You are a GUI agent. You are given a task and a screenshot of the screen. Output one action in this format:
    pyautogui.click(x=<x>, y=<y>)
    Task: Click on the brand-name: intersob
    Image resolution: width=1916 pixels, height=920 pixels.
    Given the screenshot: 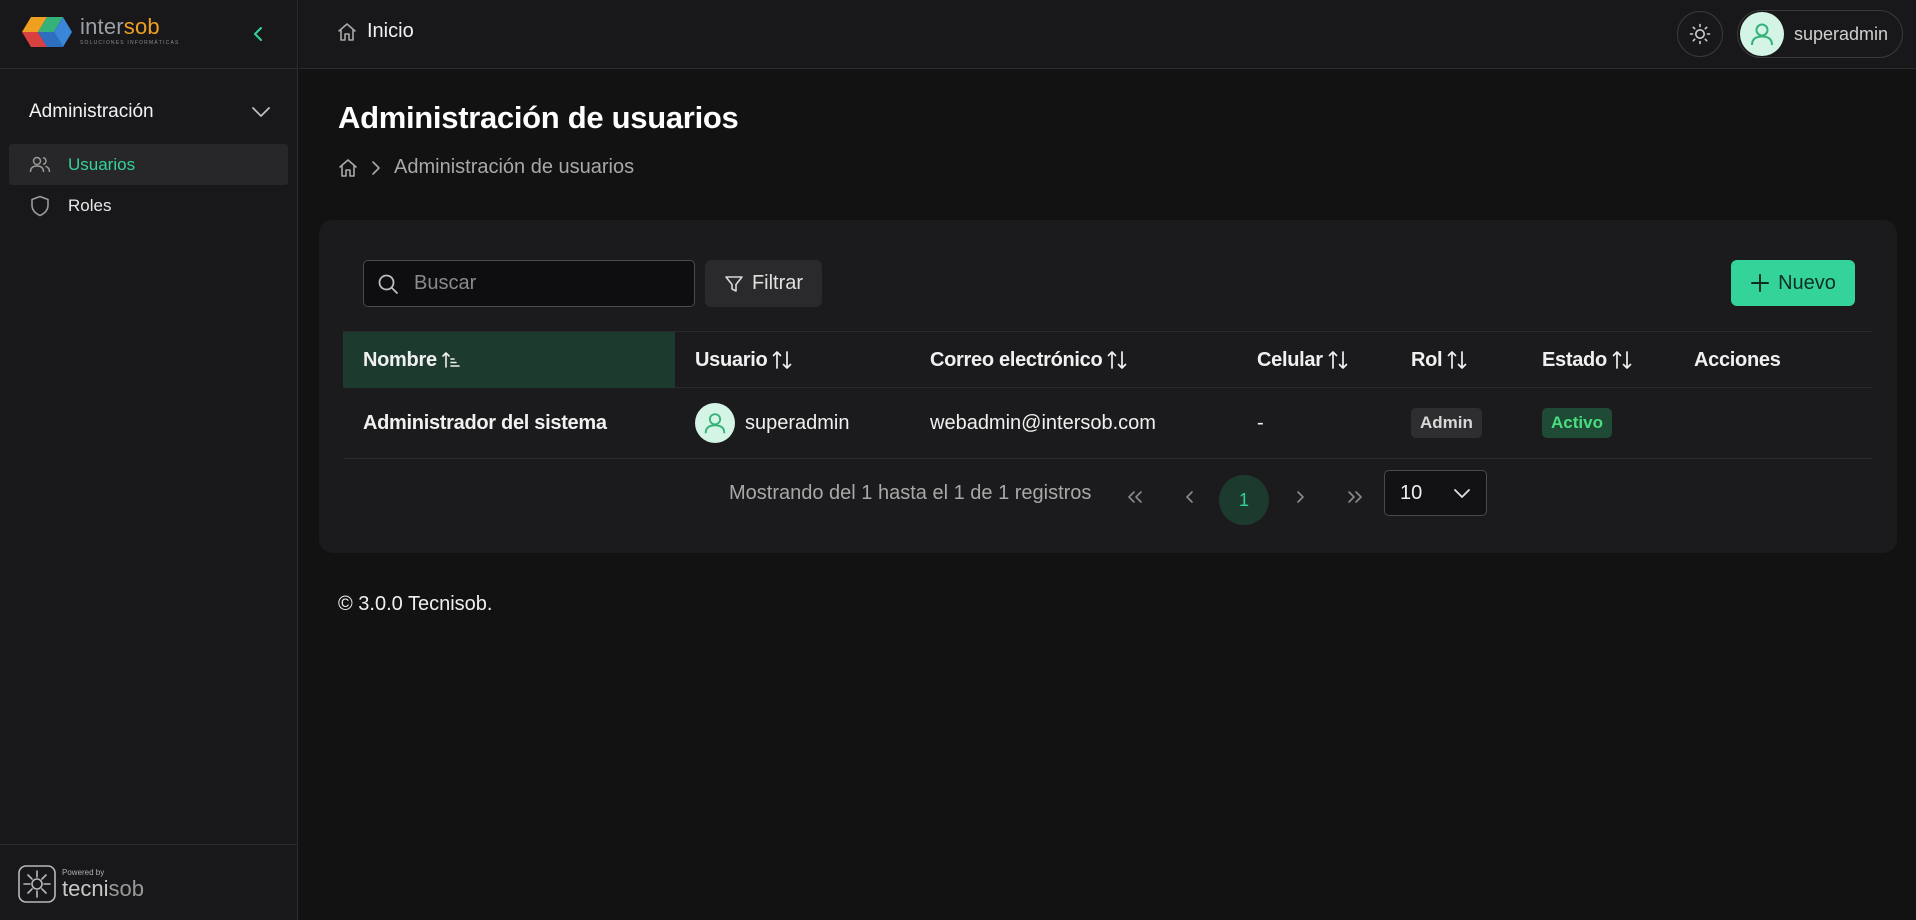 What is the action you would take?
    pyautogui.click(x=120, y=26)
    